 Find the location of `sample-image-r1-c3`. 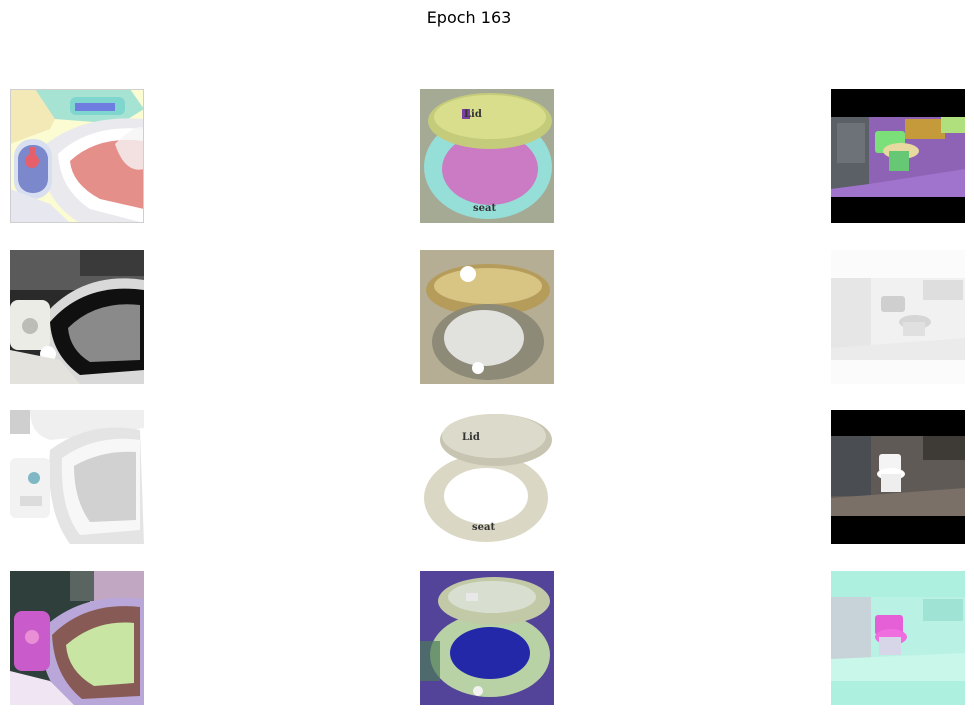

sample-image-r1-c3 is located at coordinates (898, 156).